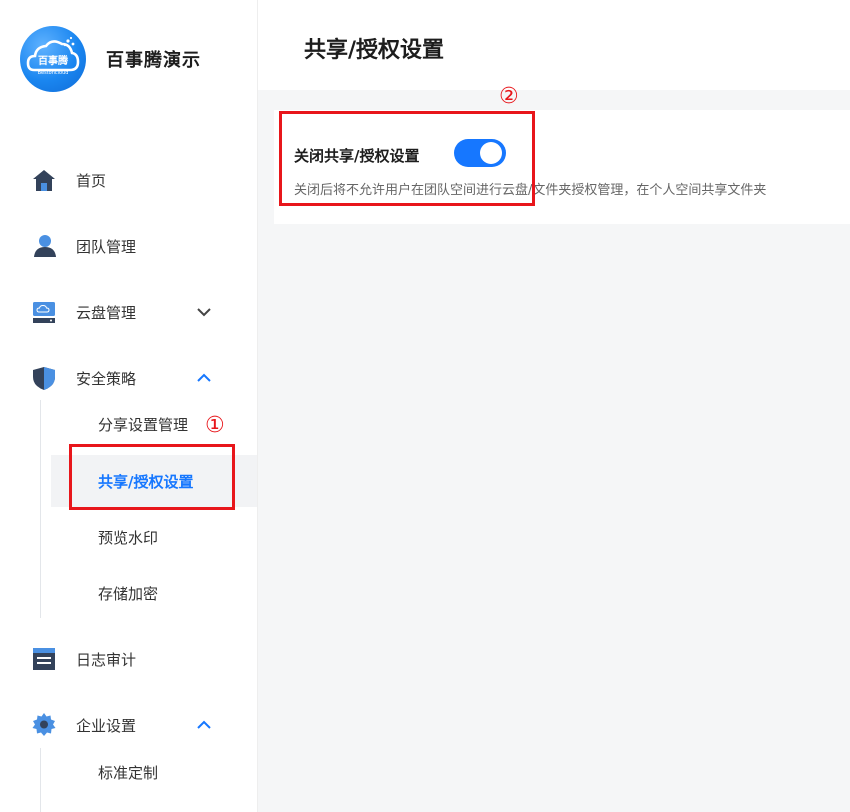 The width and height of the screenshot is (850, 812). Describe the element at coordinates (106, 378) in the screenshot. I see `sidebar-item-label: 安全策略` at that location.